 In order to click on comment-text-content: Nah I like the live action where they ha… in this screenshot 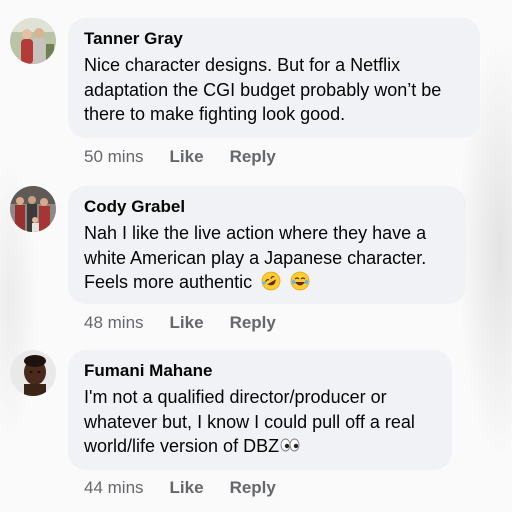, I will do `click(255, 257)`.